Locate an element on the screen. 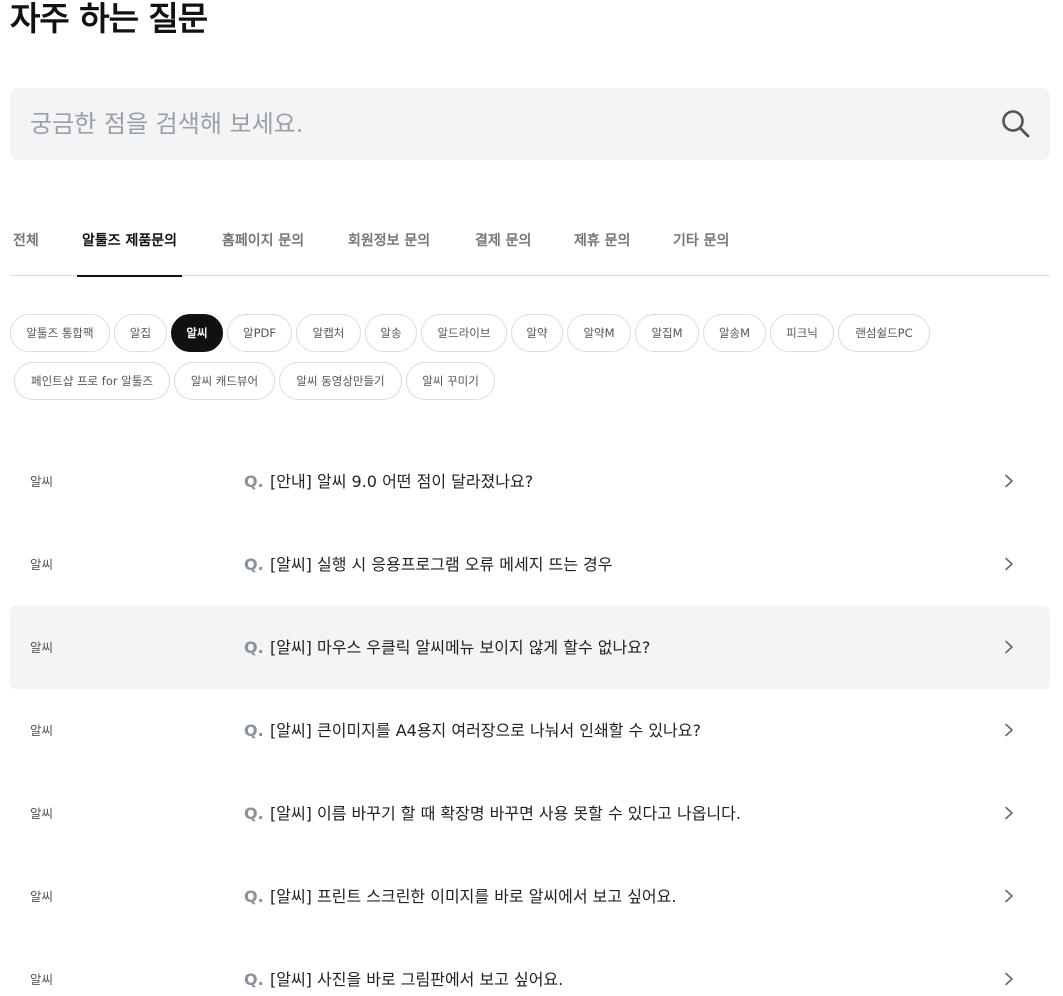 This screenshot has width=1063, height=996. chip-picnic: 피크닉 is located at coordinates (802, 333).